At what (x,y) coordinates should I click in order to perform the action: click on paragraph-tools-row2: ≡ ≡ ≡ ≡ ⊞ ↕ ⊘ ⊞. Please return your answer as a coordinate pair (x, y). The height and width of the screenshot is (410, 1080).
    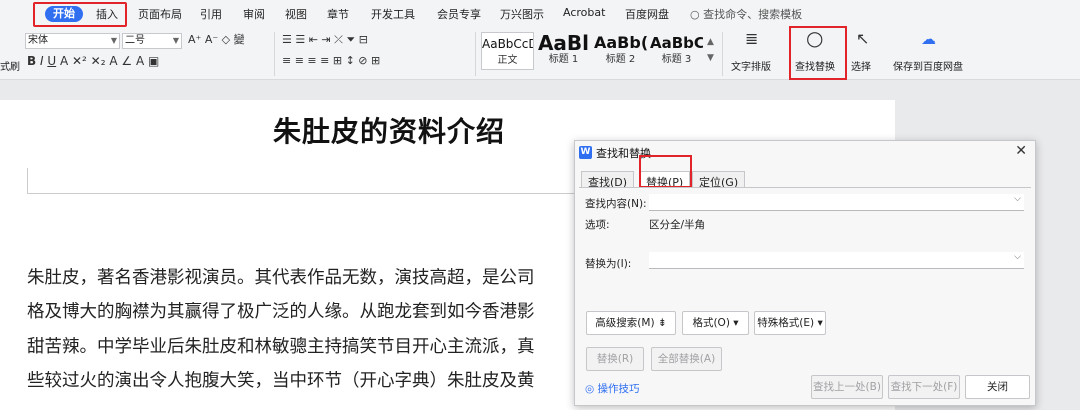
    Looking at the image, I should click on (331, 61).